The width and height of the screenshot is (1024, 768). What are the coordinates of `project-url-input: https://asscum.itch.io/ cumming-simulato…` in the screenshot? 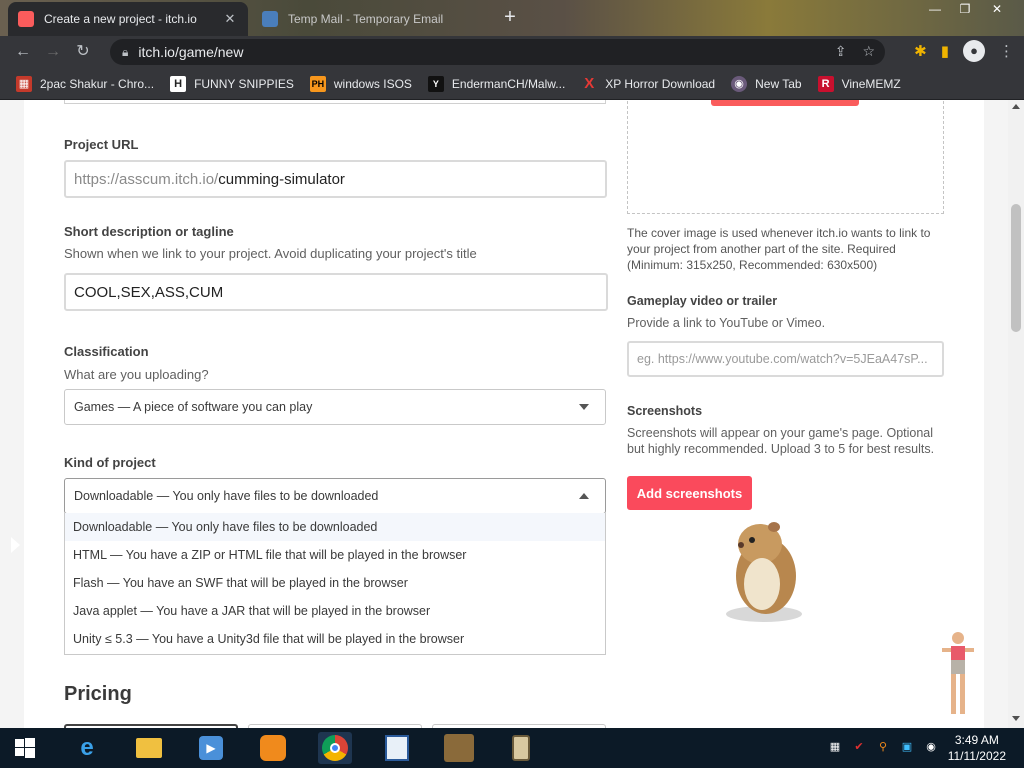 It's located at (335, 179).